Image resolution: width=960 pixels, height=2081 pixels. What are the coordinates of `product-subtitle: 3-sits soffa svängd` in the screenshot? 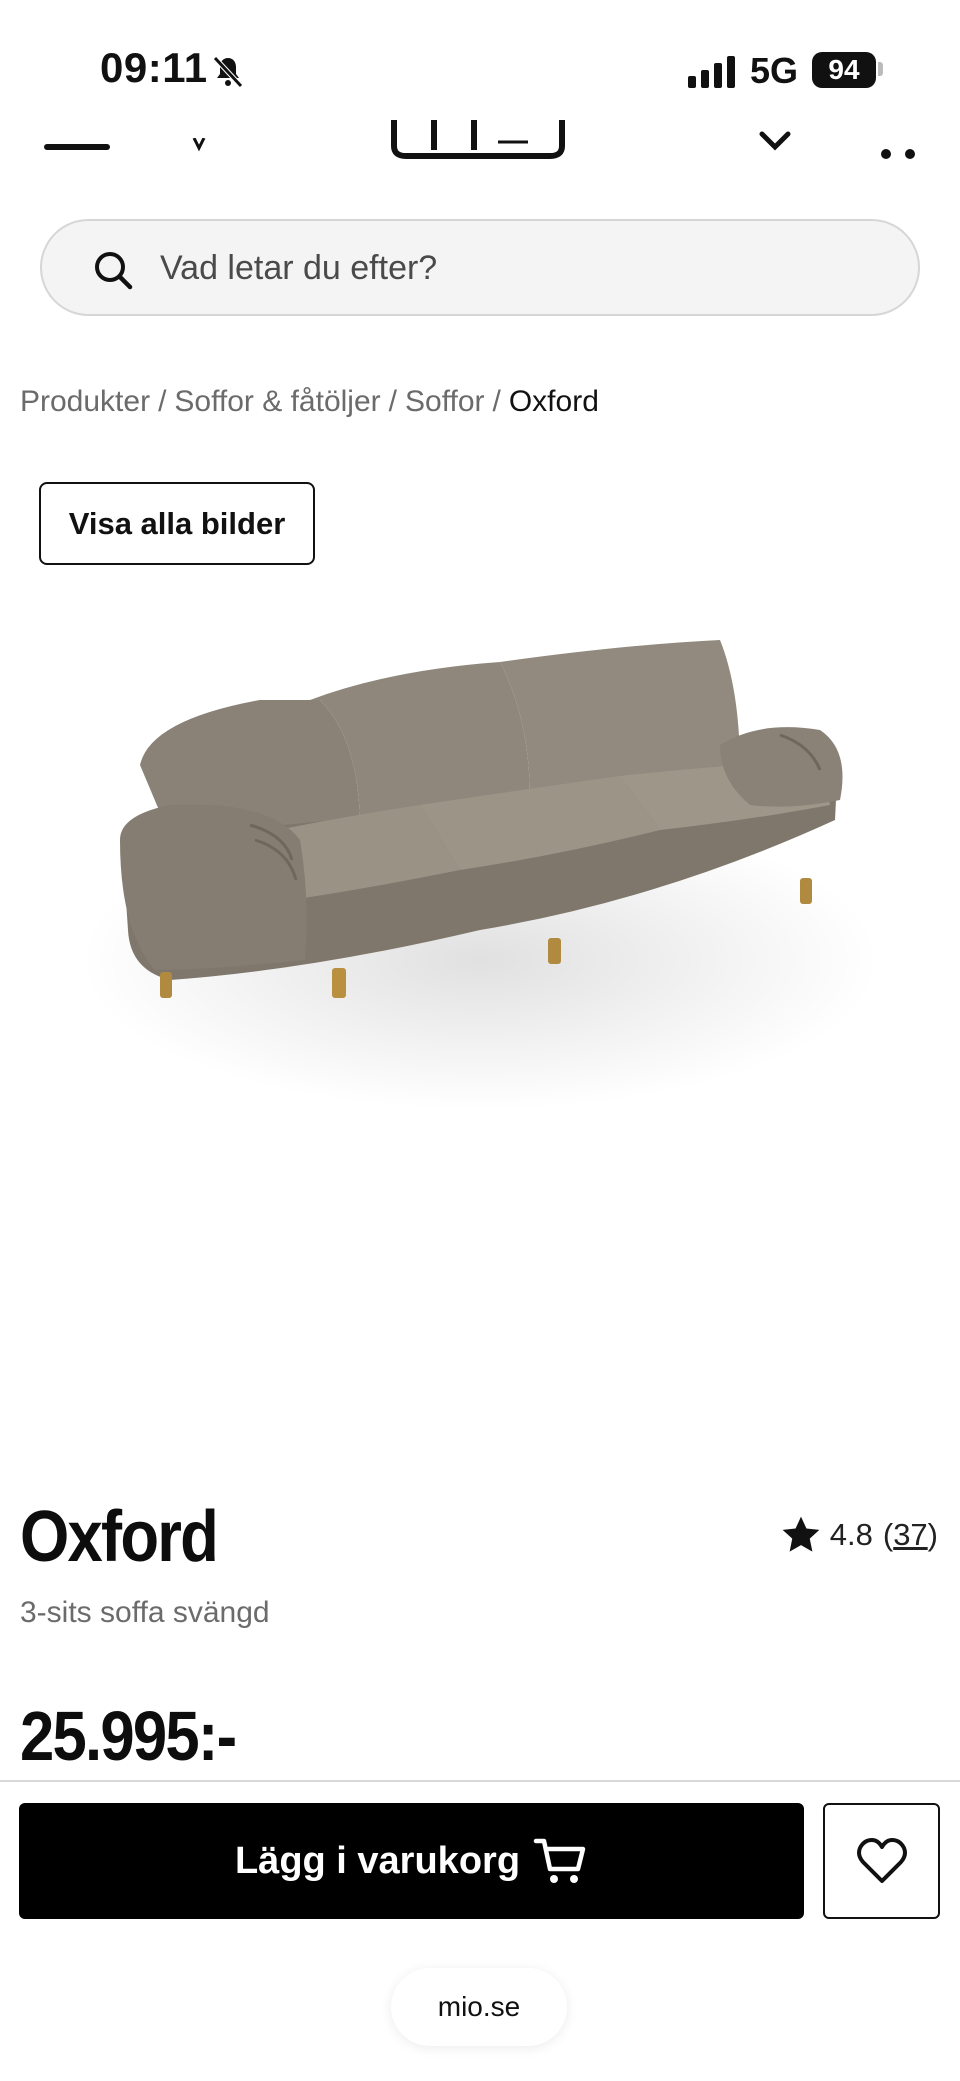 It's located at (145, 1612).